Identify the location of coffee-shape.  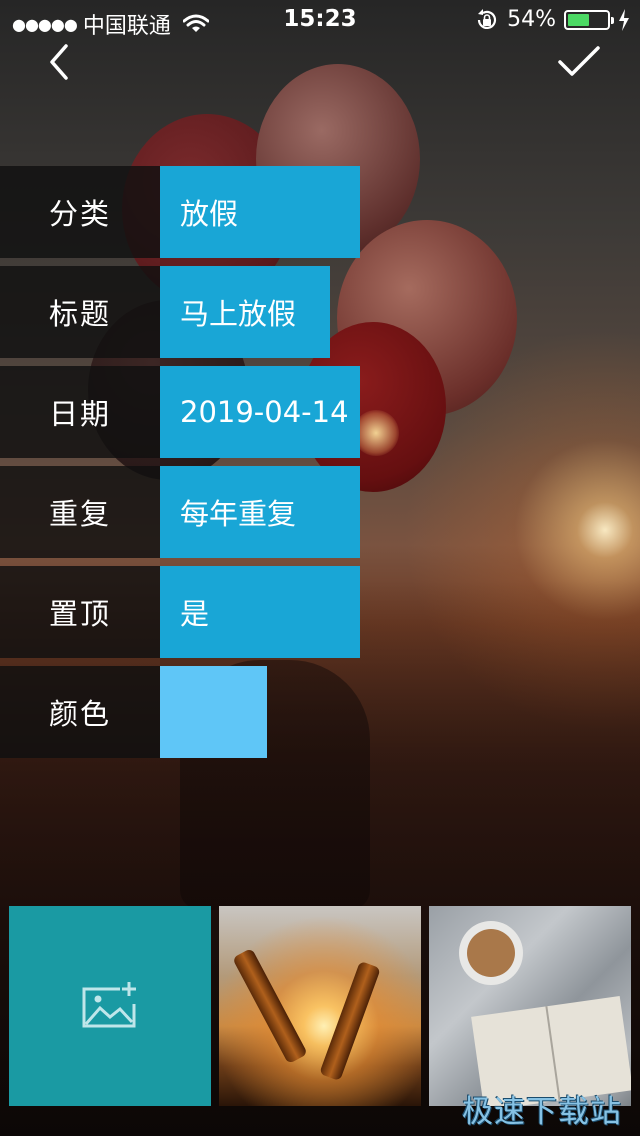
(491, 953).